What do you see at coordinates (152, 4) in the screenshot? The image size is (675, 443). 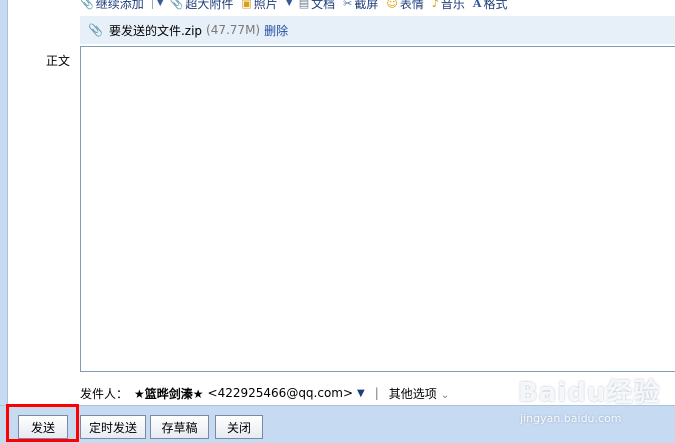 I see `toolbar-divider` at bounding box center [152, 4].